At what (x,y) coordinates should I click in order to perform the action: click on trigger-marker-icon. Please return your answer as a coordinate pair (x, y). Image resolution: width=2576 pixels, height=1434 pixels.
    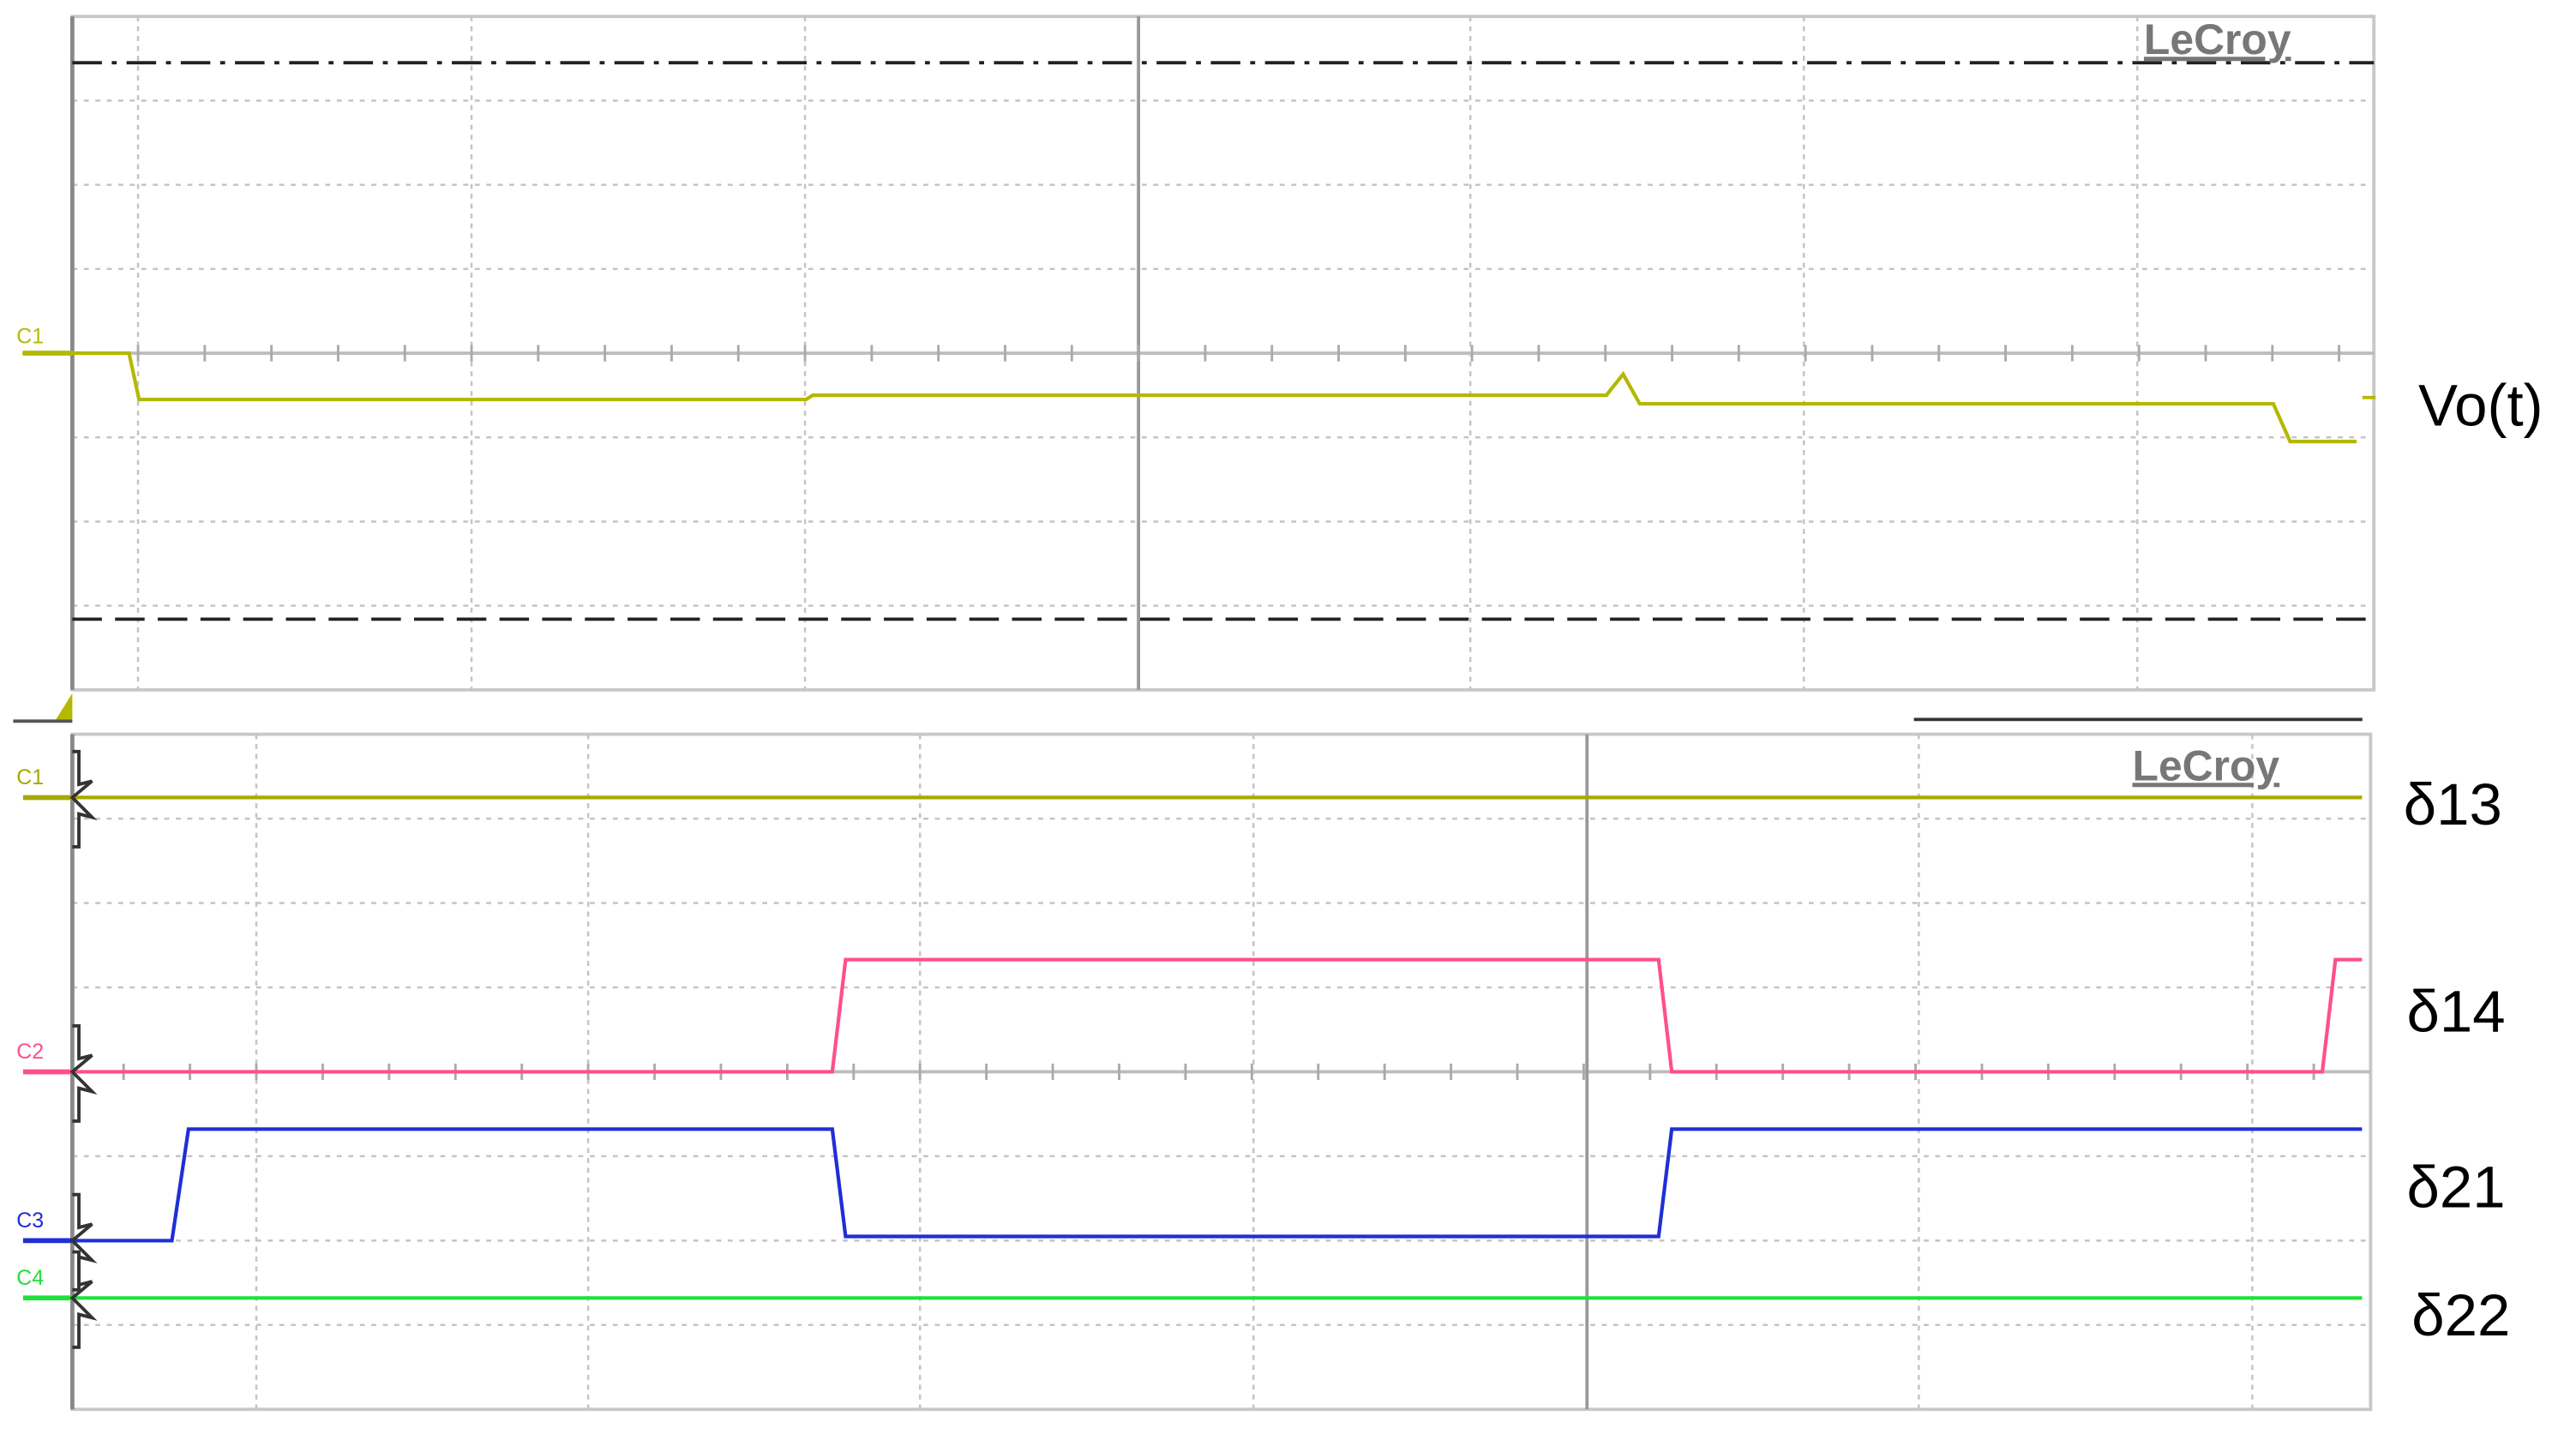
    Looking at the image, I should click on (64, 706).